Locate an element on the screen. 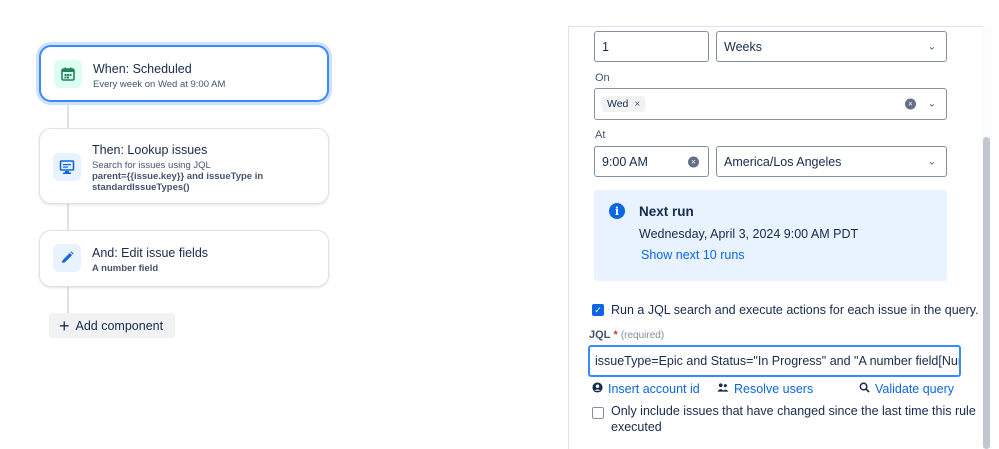 The width and height of the screenshot is (999, 449). insert-account-id-label: Insert account id is located at coordinates (654, 389).